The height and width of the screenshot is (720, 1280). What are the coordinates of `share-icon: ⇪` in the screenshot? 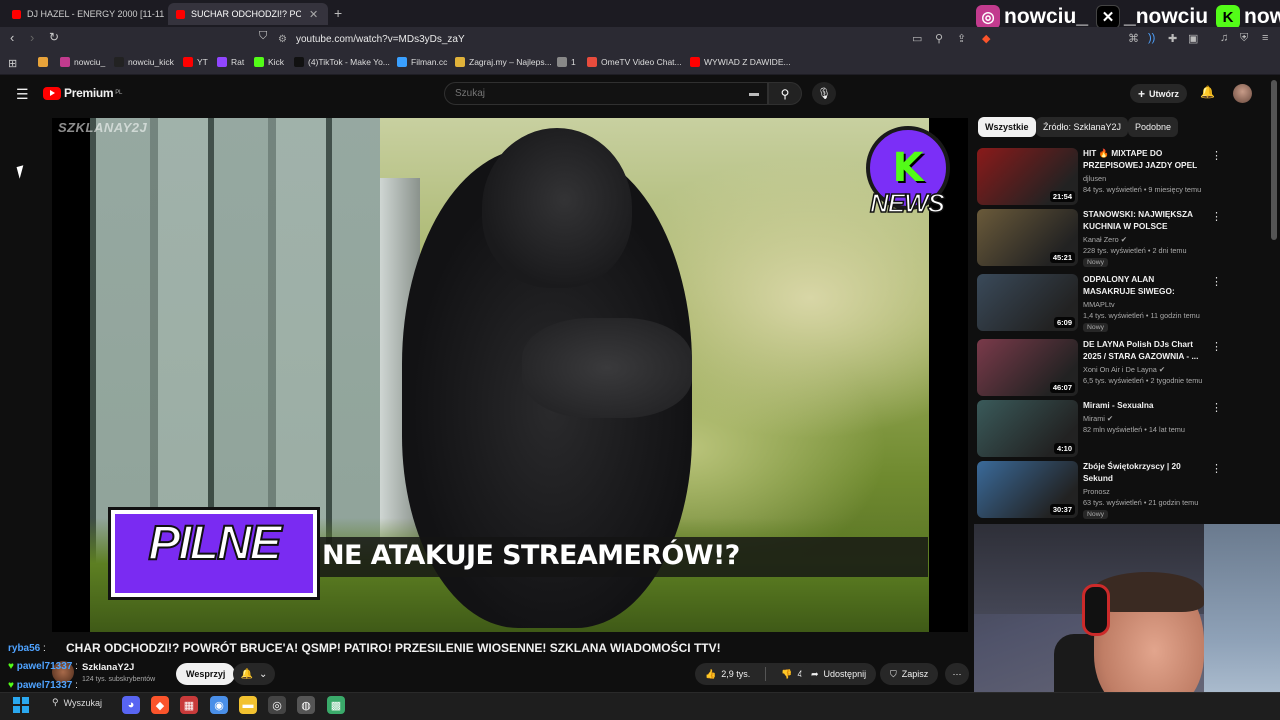 It's located at (961, 38).